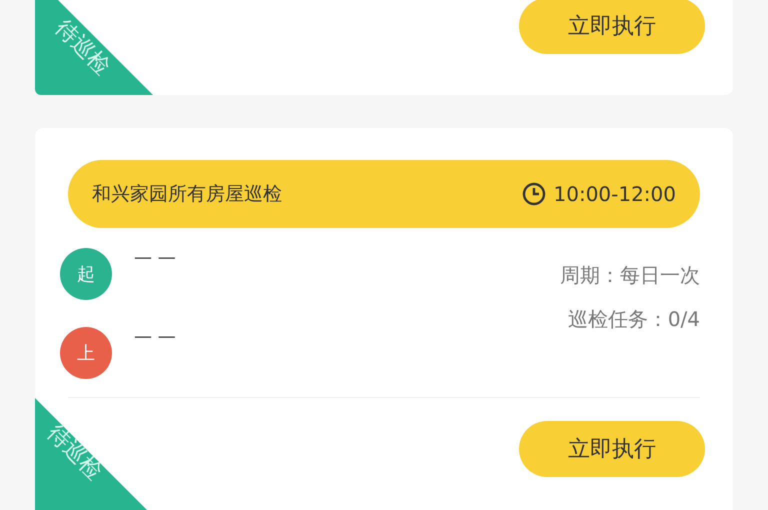 This screenshot has height=510, width=768. I want to click on time-range: 10:00-12:00, so click(615, 194).